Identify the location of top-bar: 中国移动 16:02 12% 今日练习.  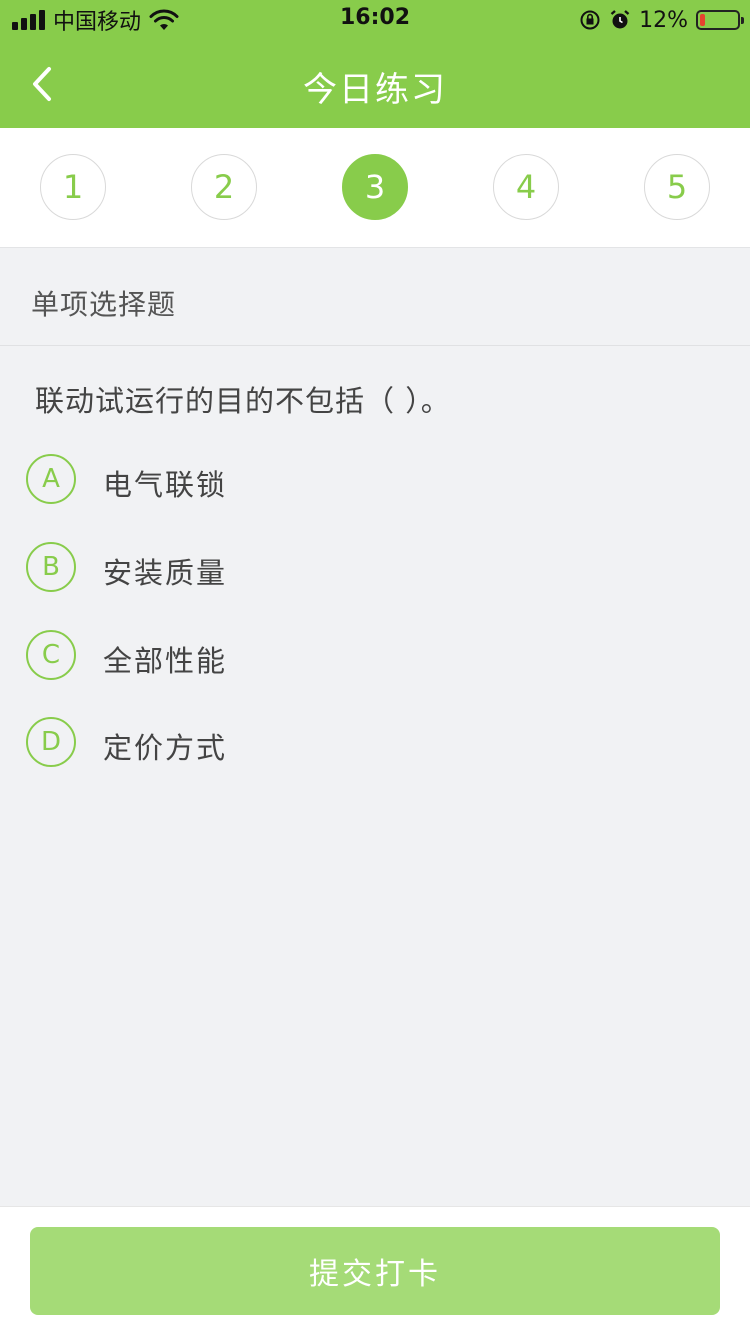
(375, 64).